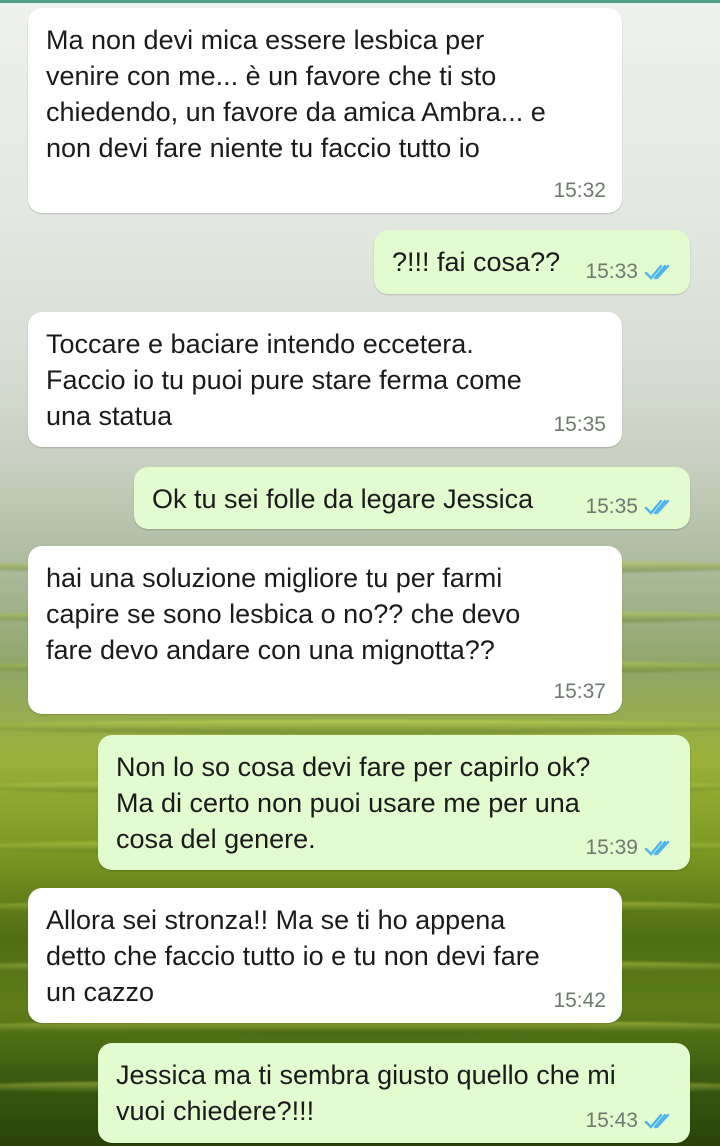 The width and height of the screenshot is (720, 1146). What do you see at coordinates (343, 499) in the screenshot?
I see `message-text: Ok tu sei folle da legare Jessica` at bounding box center [343, 499].